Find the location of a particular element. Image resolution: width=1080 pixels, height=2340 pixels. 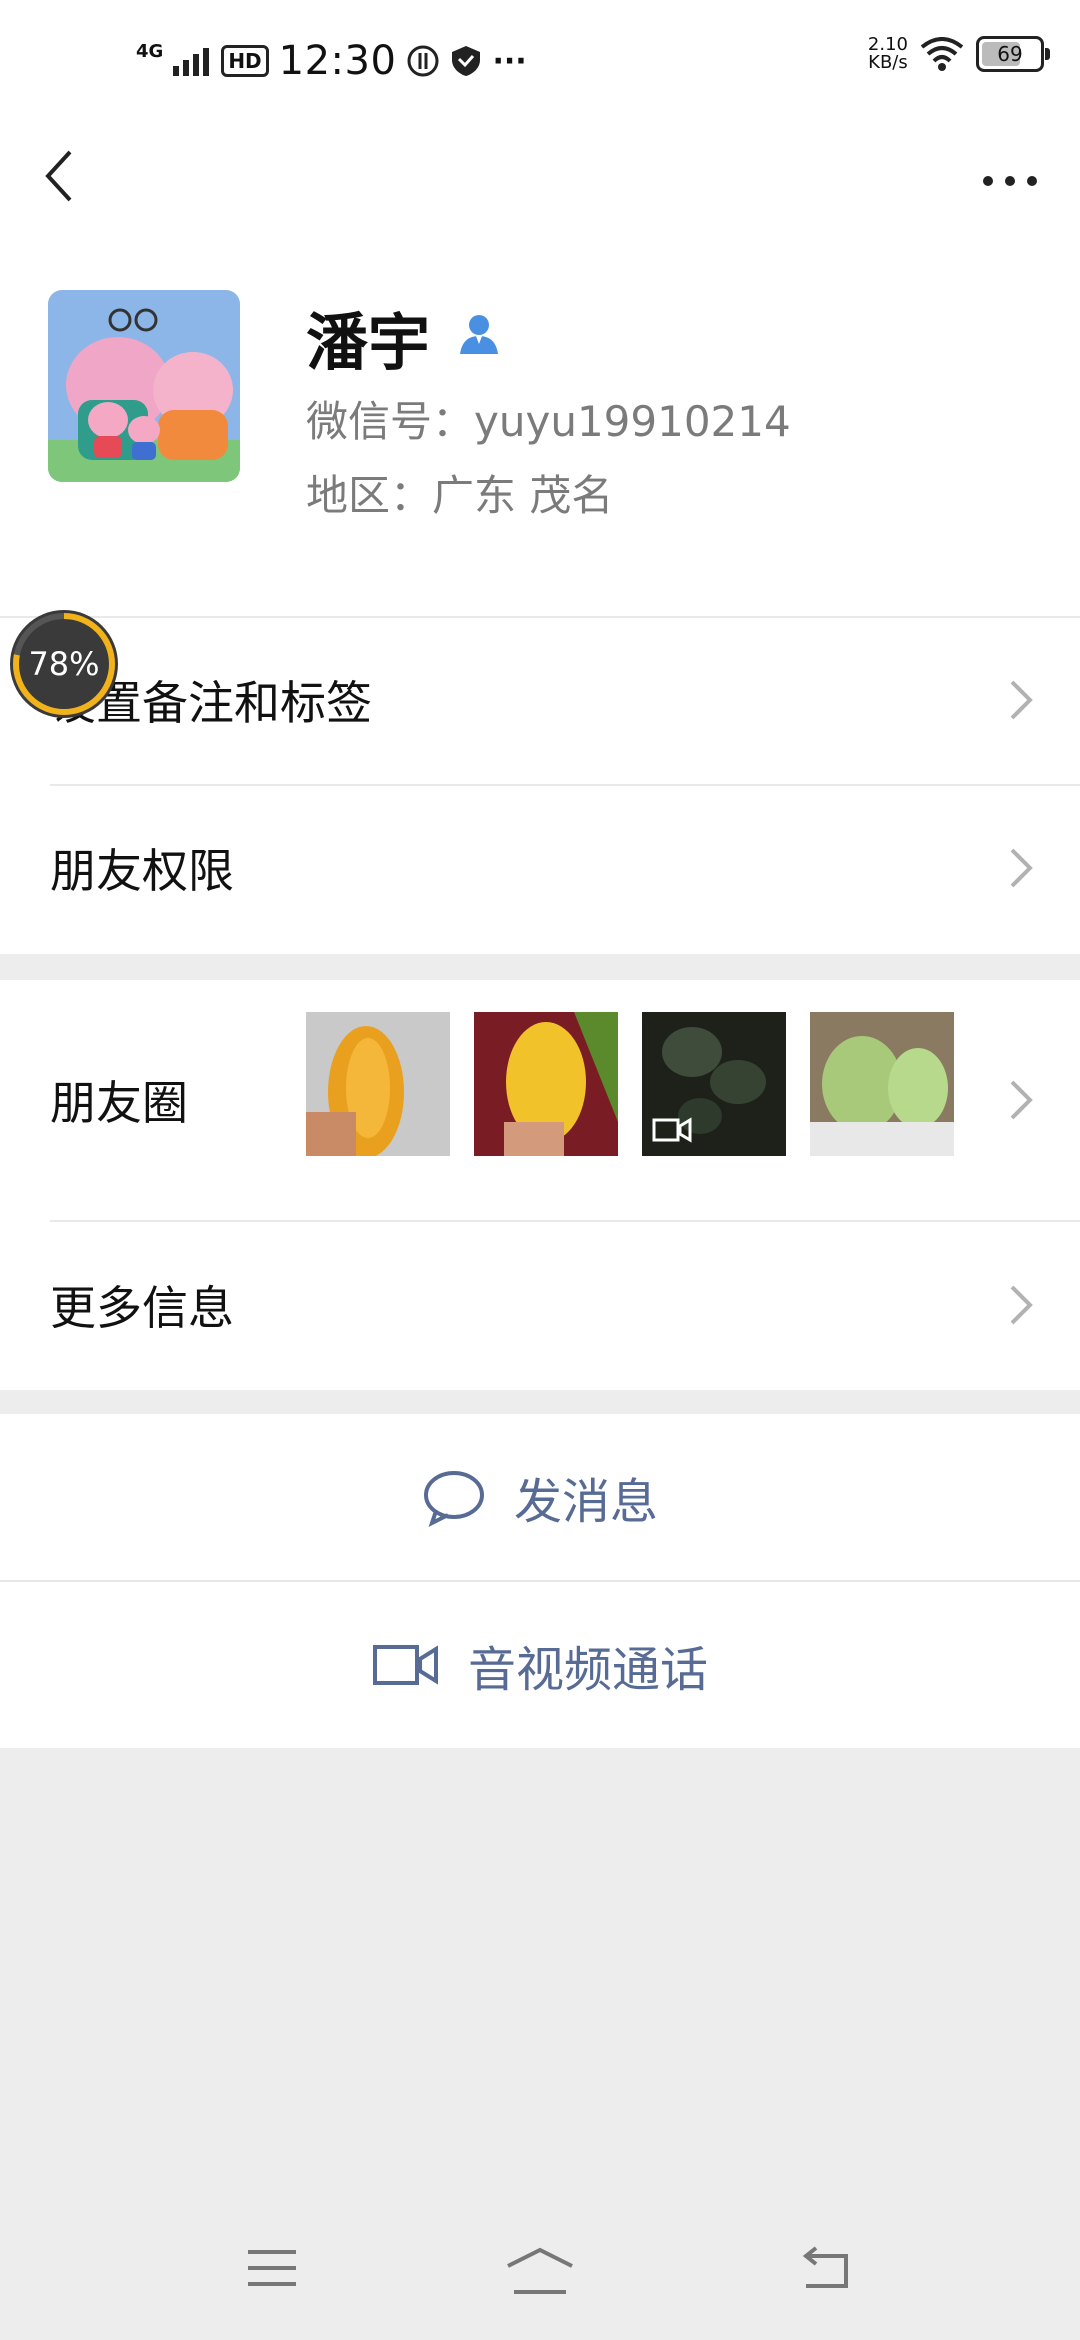

network-speed: 2.10 KB/s is located at coordinates (888, 54).